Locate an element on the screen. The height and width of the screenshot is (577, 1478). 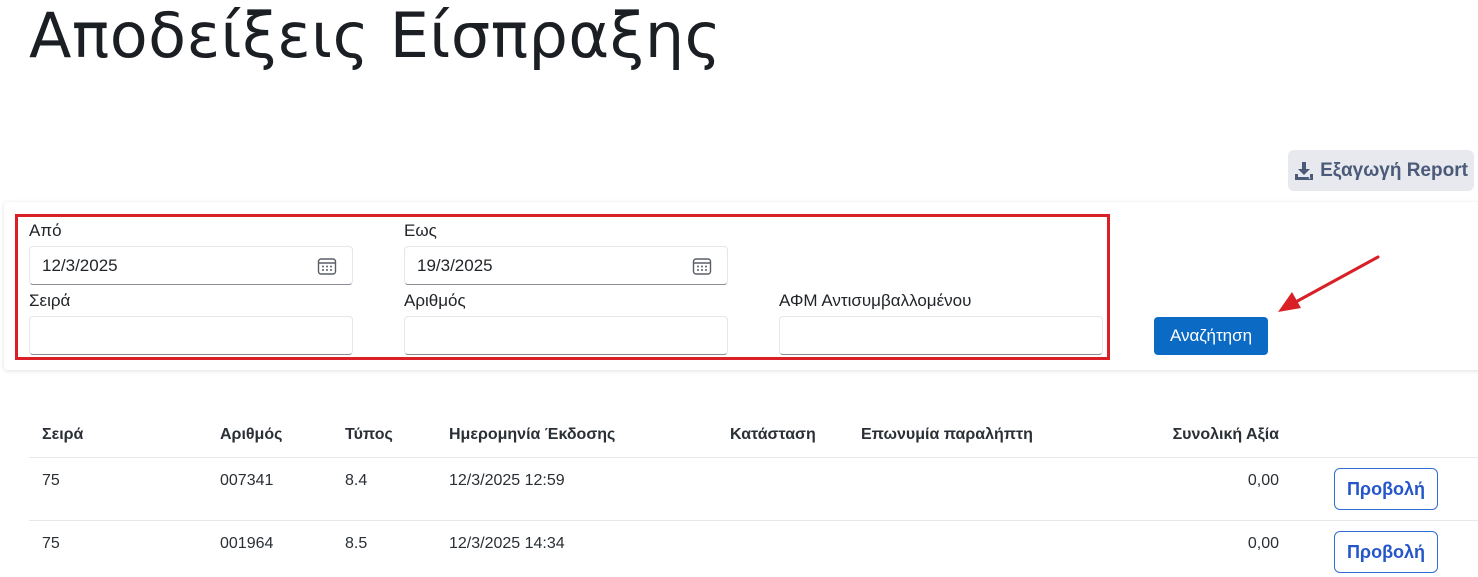
series-input is located at coordinates (191, 335).